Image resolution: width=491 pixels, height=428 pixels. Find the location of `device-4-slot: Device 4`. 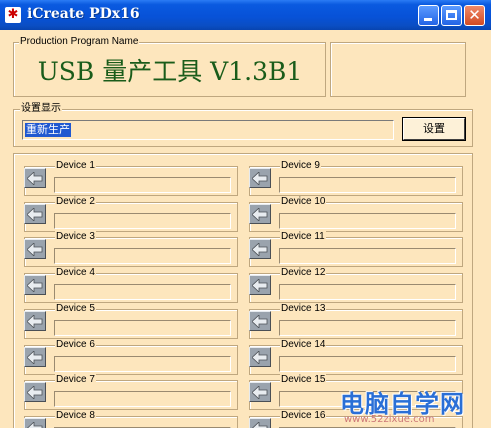

device-4-slot: Device 4 is located at coordinates (131, 285).